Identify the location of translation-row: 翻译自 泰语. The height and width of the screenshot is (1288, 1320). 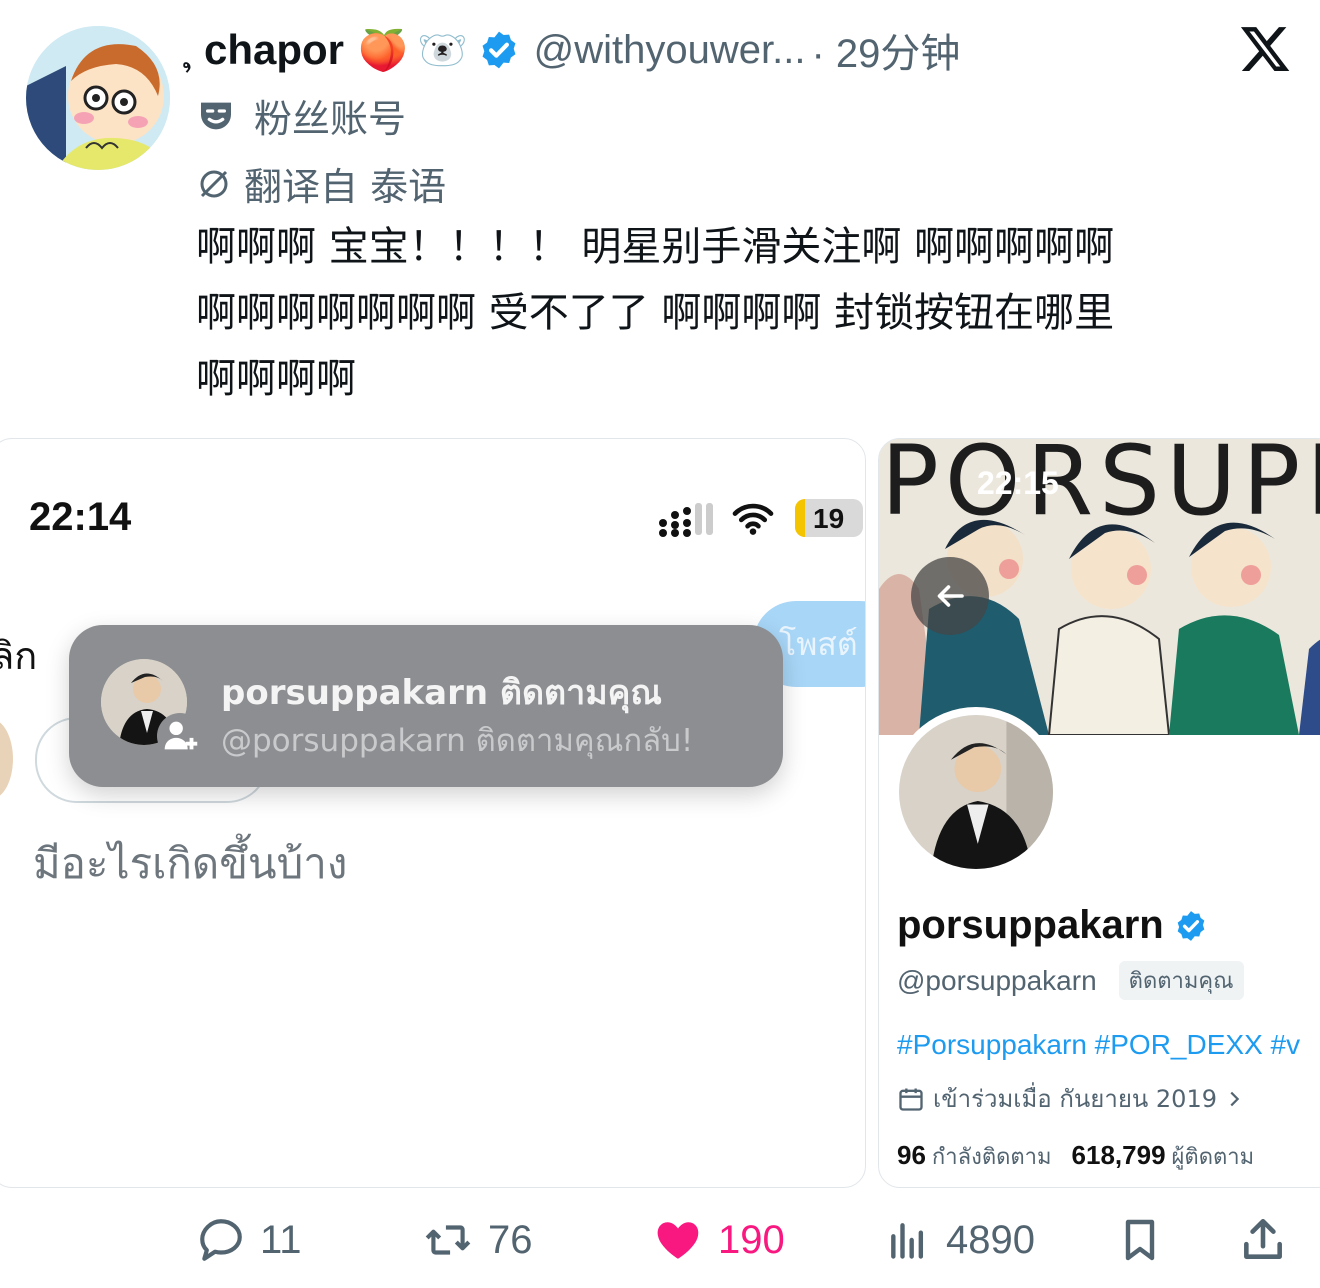
(321, 183).